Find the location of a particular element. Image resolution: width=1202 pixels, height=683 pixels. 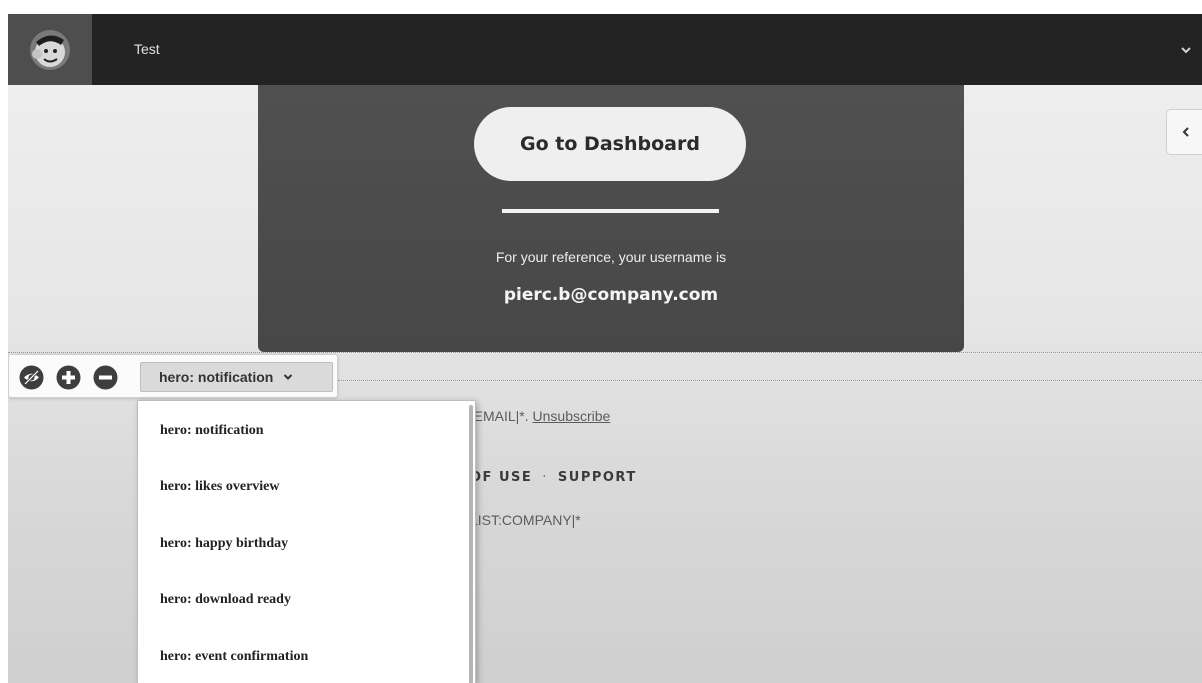

footer-email-text: |EMAIL|*. is located at coordinates (501, 416).